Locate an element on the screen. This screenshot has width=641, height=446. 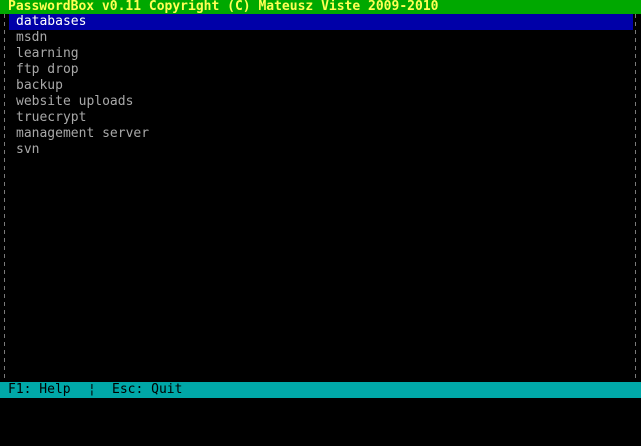
status-bar: F1: Help ¦ Esc: Quit is located at coordinates (320, 390).